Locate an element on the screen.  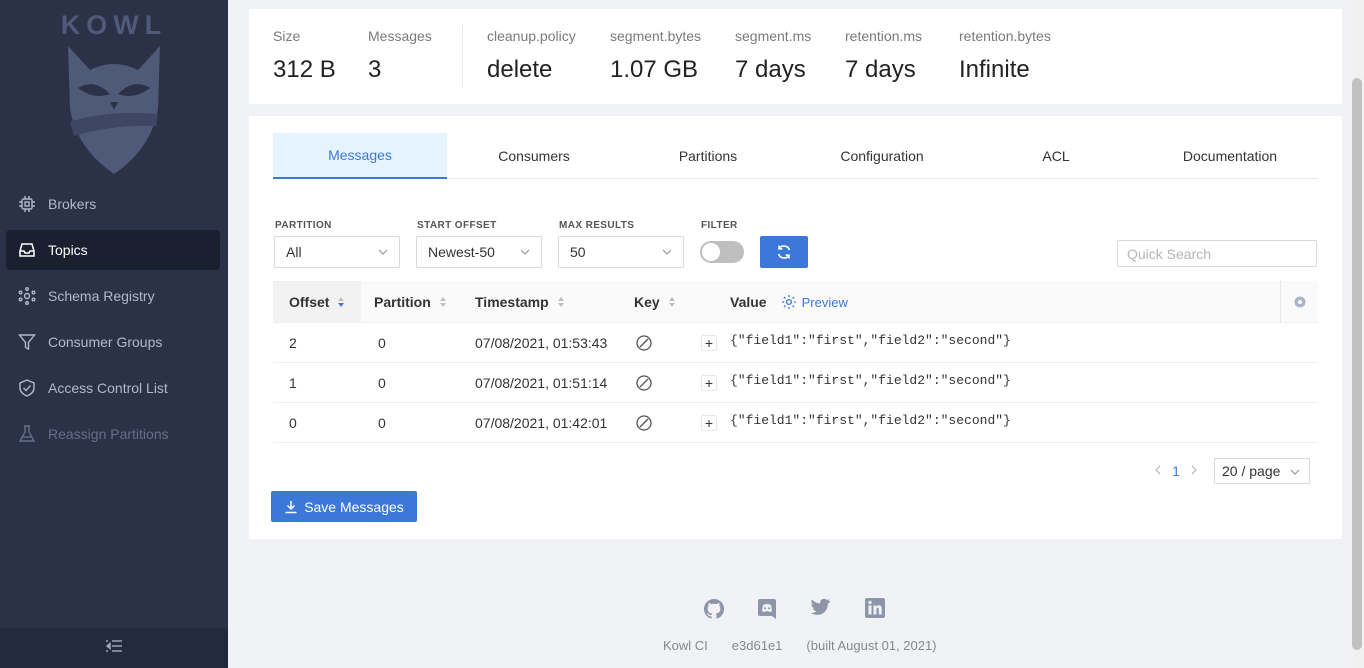
column-label: Timestamp is located at coordinates (512, 302).